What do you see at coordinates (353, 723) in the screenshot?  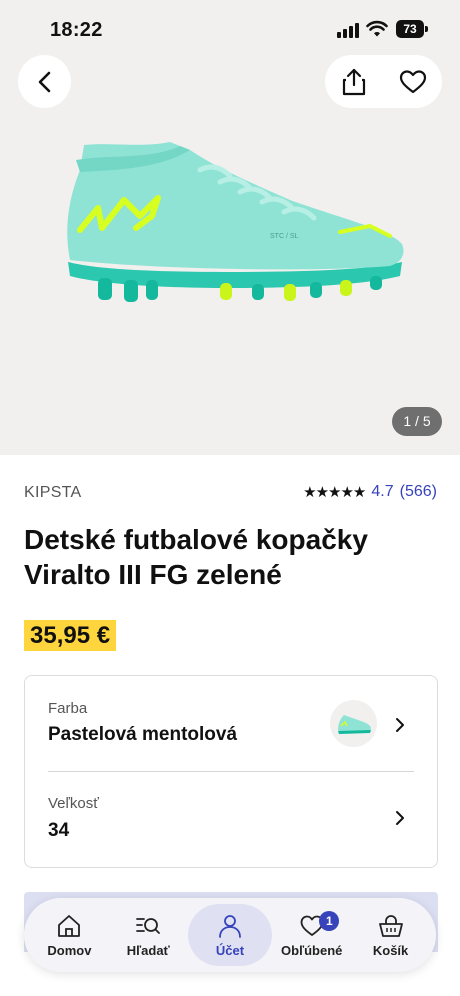 I see `color-swatch-thumbnail` at bounding box center [353, 723].